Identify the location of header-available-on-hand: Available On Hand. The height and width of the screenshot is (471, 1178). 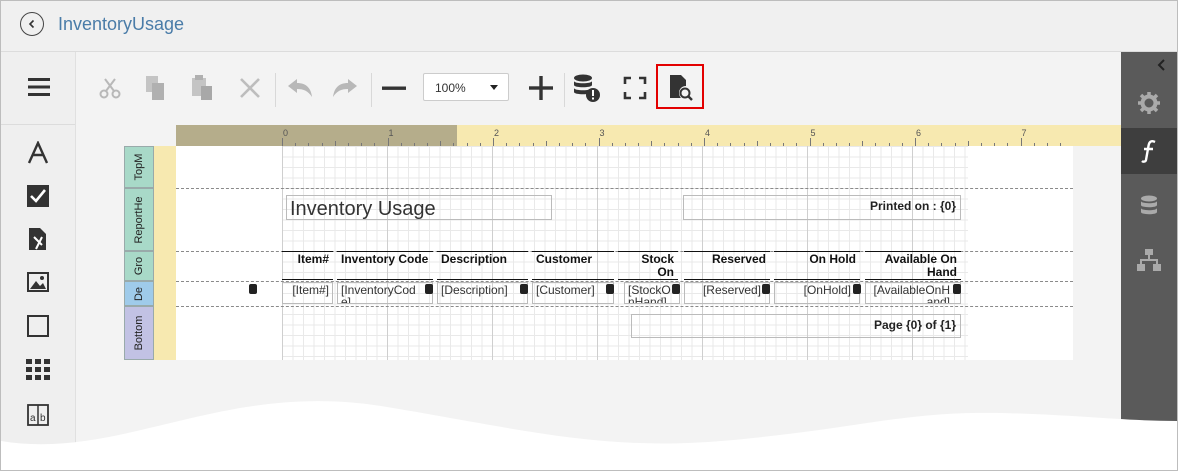
(913, 265).